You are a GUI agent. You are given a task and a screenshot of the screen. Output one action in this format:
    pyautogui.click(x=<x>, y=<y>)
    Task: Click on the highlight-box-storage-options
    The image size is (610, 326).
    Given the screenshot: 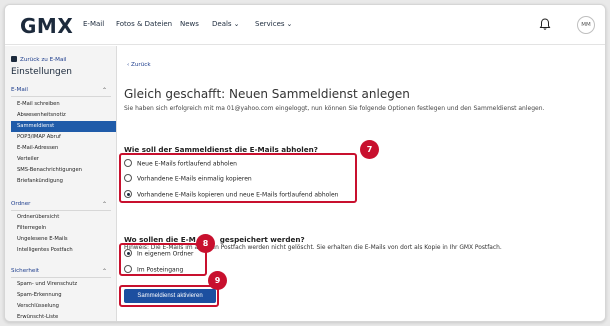 What is the action you would take?
    pyautogui.click(x=163, y=259)
    